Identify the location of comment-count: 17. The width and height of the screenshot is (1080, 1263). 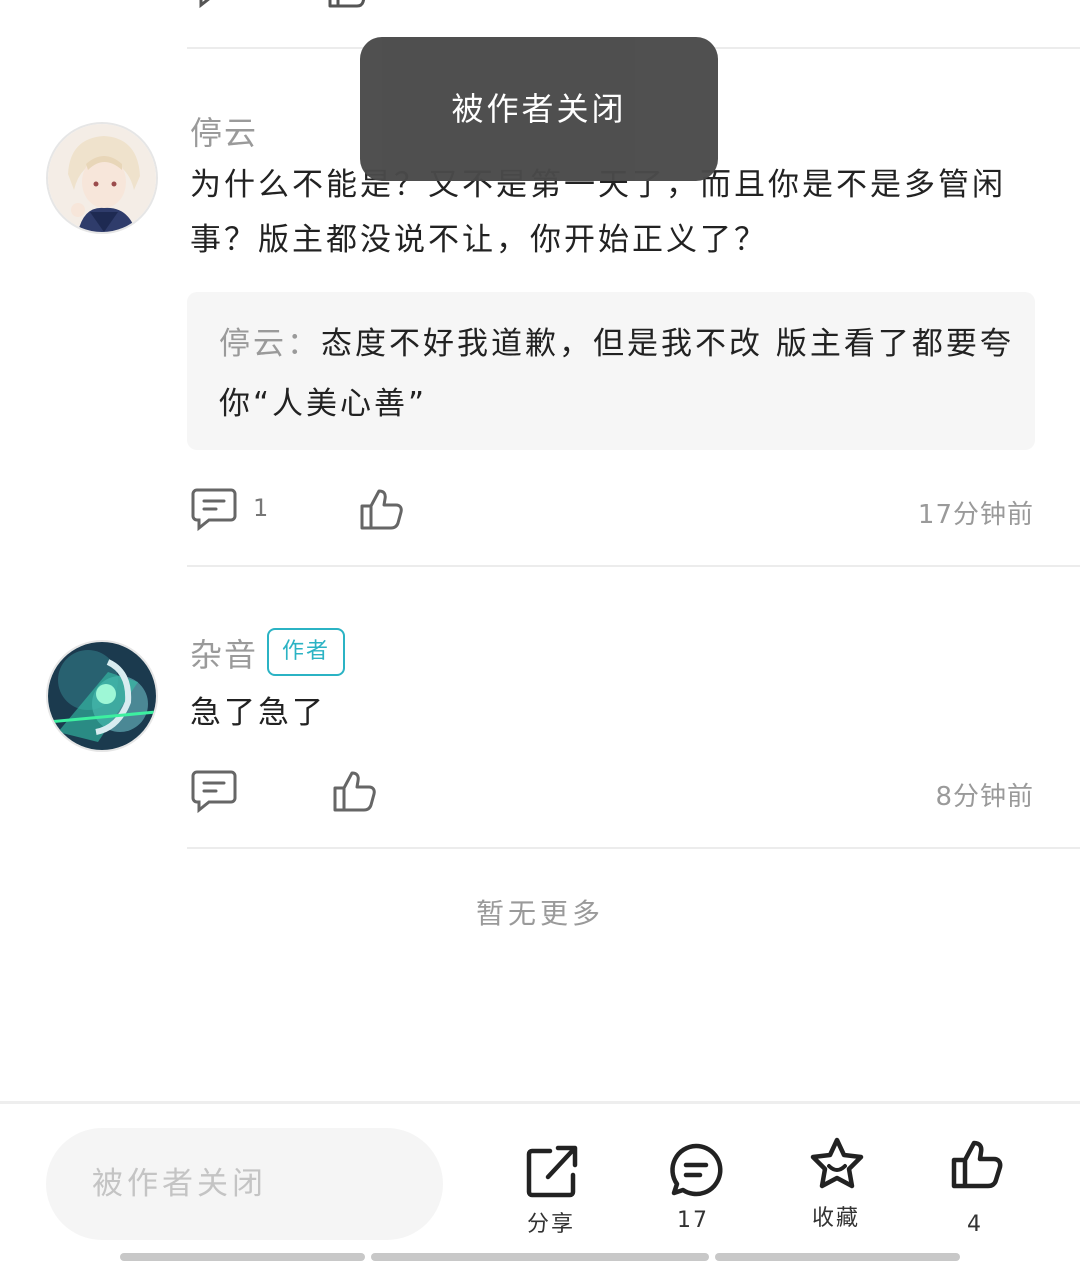
(693, 1220).